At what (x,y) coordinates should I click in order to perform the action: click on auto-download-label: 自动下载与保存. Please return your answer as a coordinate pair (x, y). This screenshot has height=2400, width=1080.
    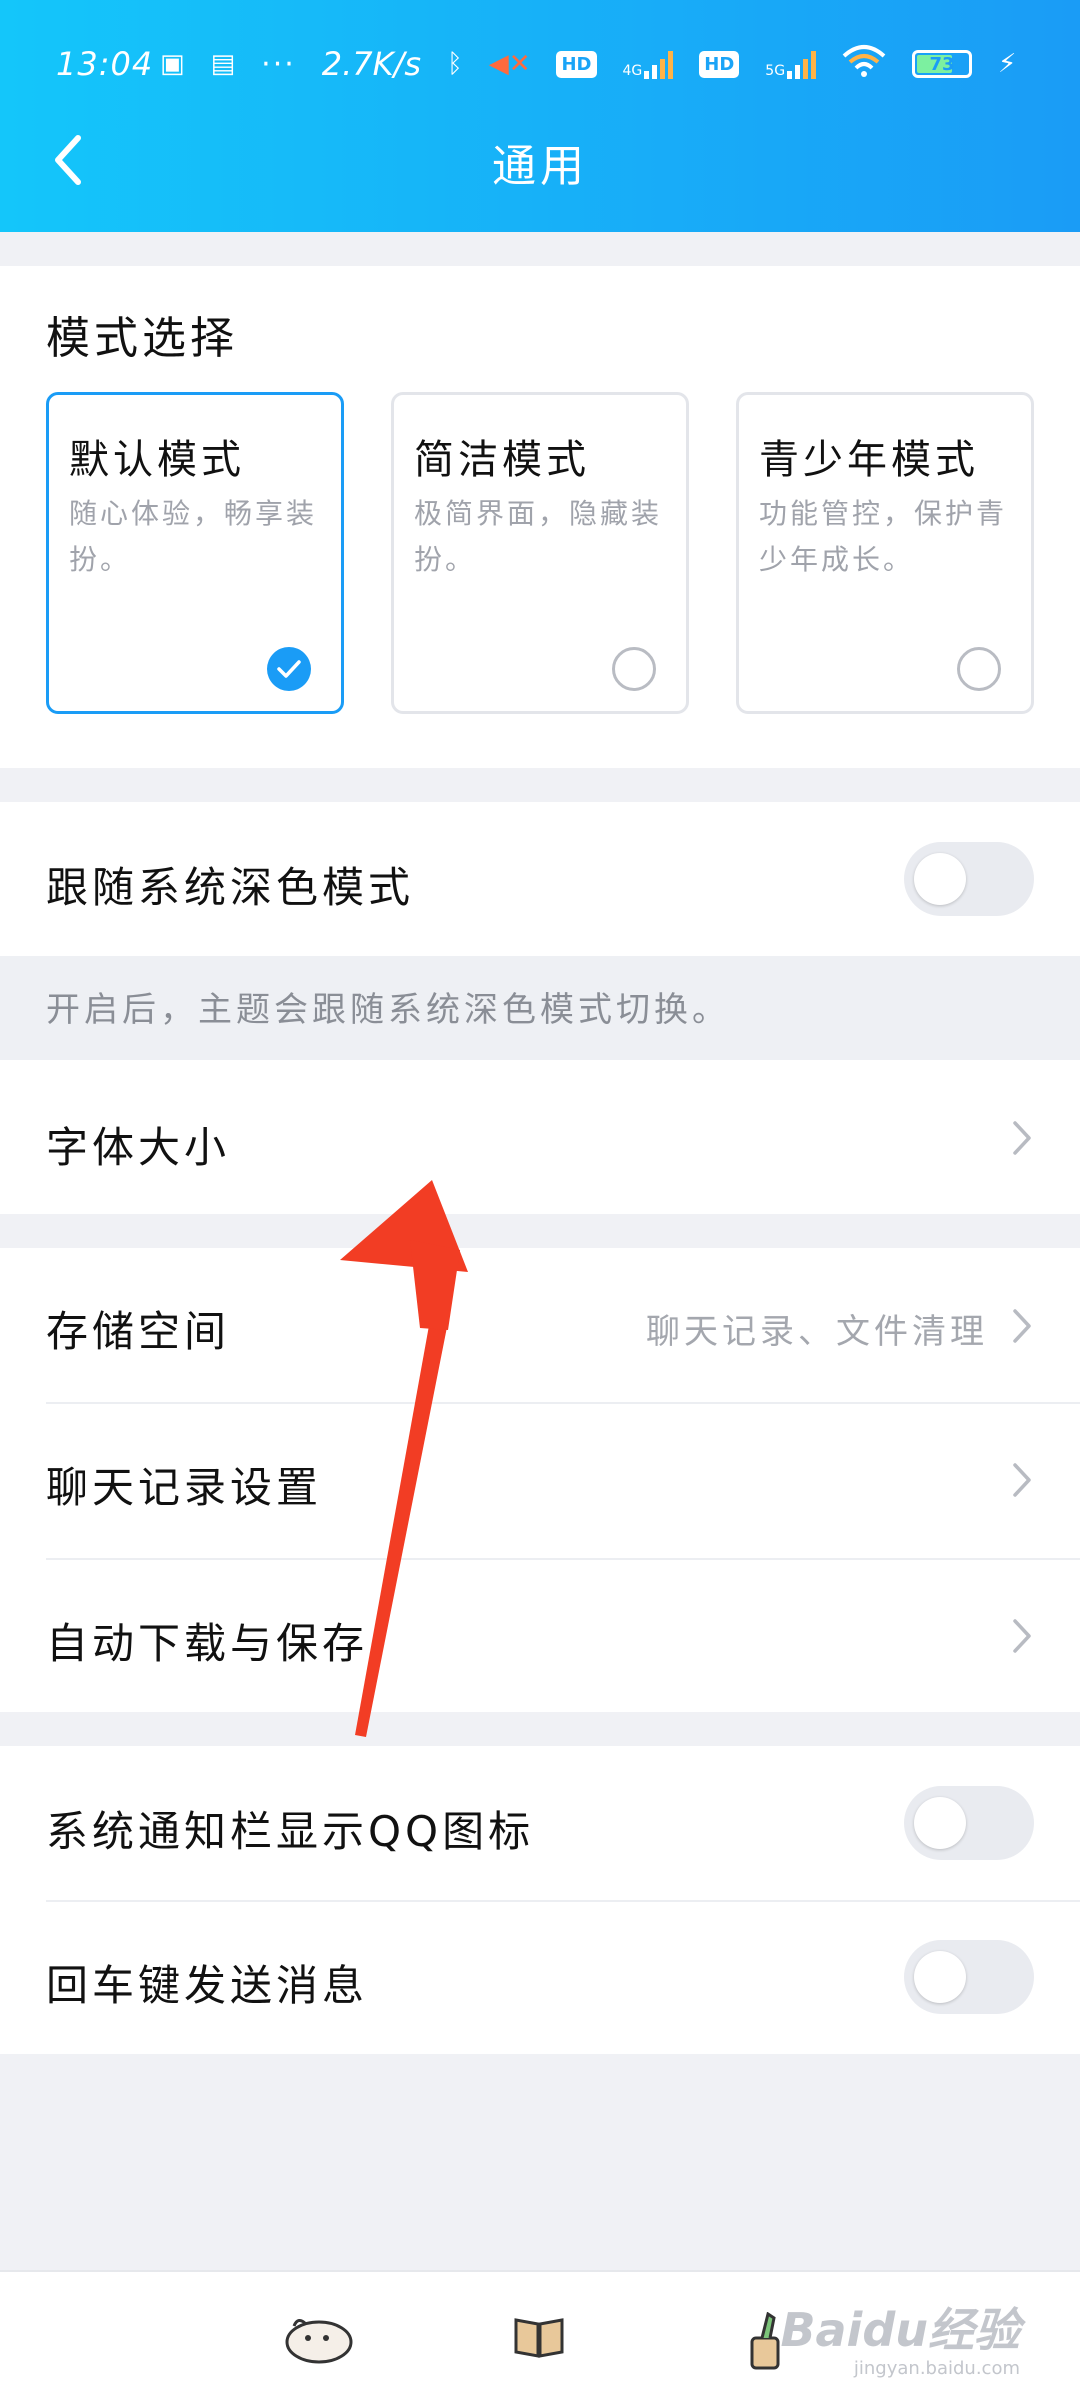
    Looking at the image, I should click on (207, 1643).